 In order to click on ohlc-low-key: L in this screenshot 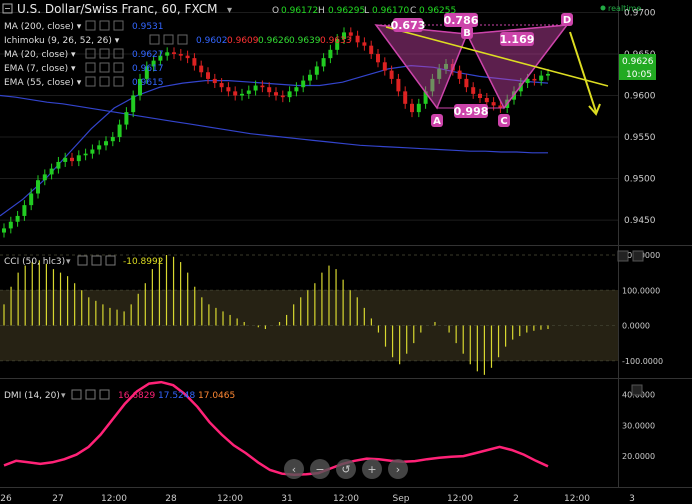, I will do `click(366, 11)`.